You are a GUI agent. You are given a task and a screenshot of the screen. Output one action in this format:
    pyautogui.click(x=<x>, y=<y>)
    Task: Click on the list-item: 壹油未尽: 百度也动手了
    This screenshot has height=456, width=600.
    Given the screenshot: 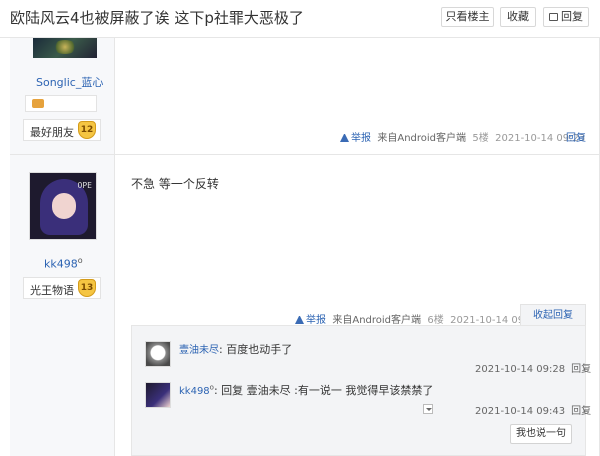 What is the action you would take?
    pyautogui.click(x=236, y=349)
    